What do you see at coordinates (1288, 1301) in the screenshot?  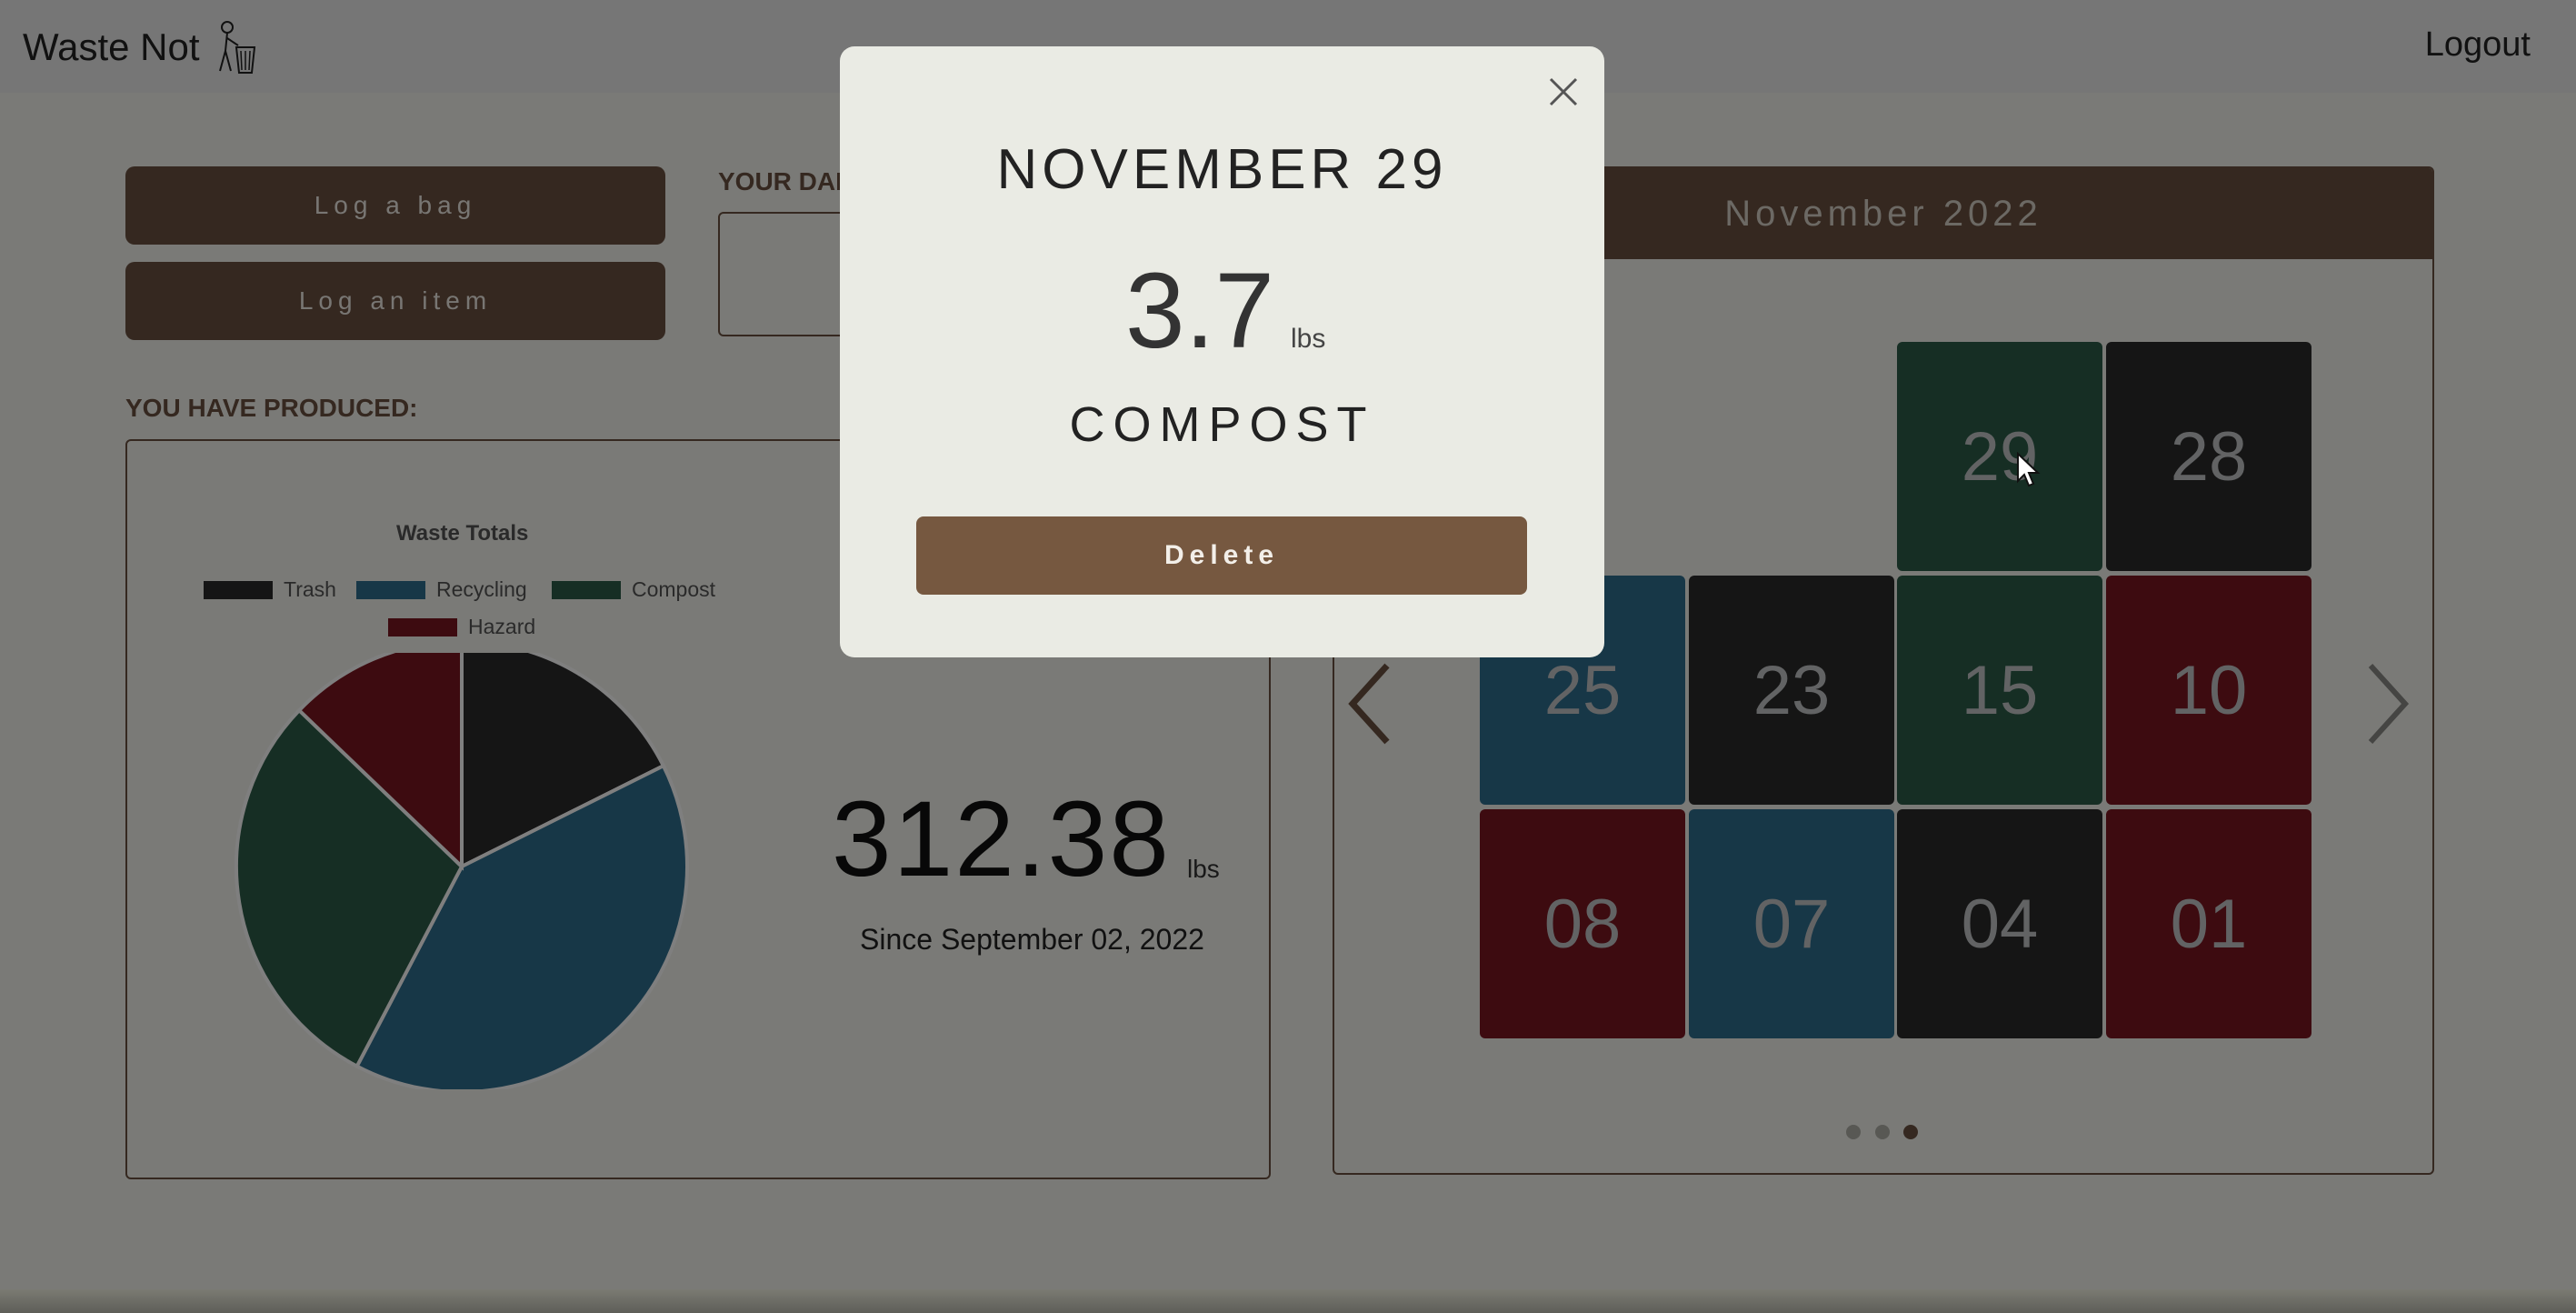 I see `bottom-bar` at bounding box center [1288, 1301].